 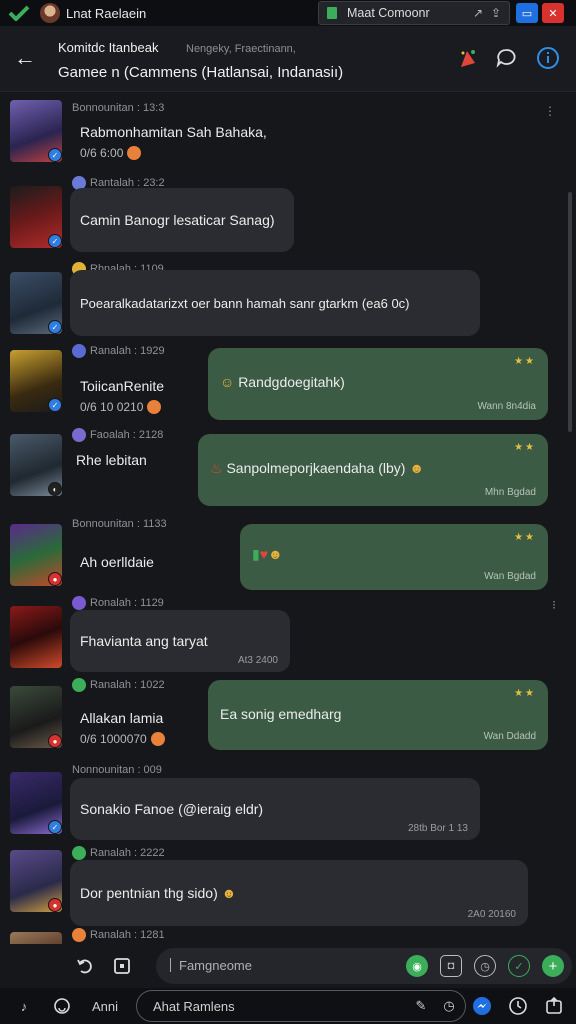 I want to click on message-sub: 0/6 1000070, so click(x=122, y=739).